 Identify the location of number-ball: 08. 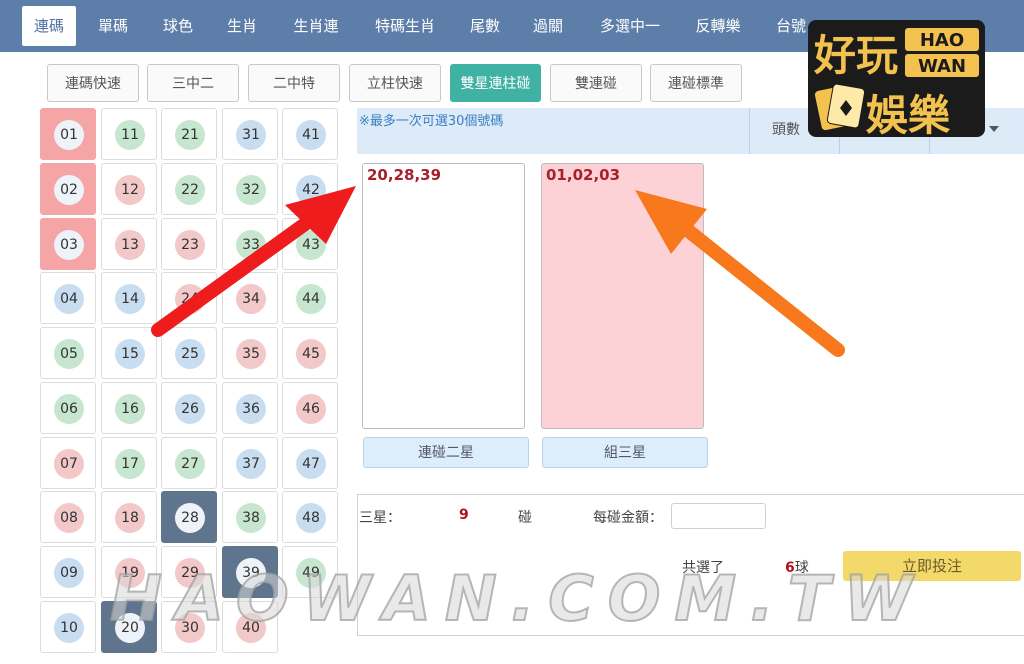
(69, 518).